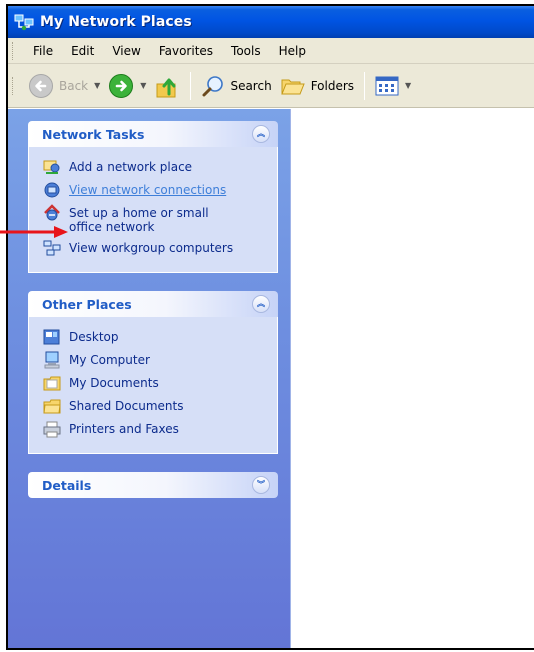 This screenshot has width=534, height=652. Describe the element at coordinates (41, 85) in the screenshot. I see `back-arrow-icon` at that location.